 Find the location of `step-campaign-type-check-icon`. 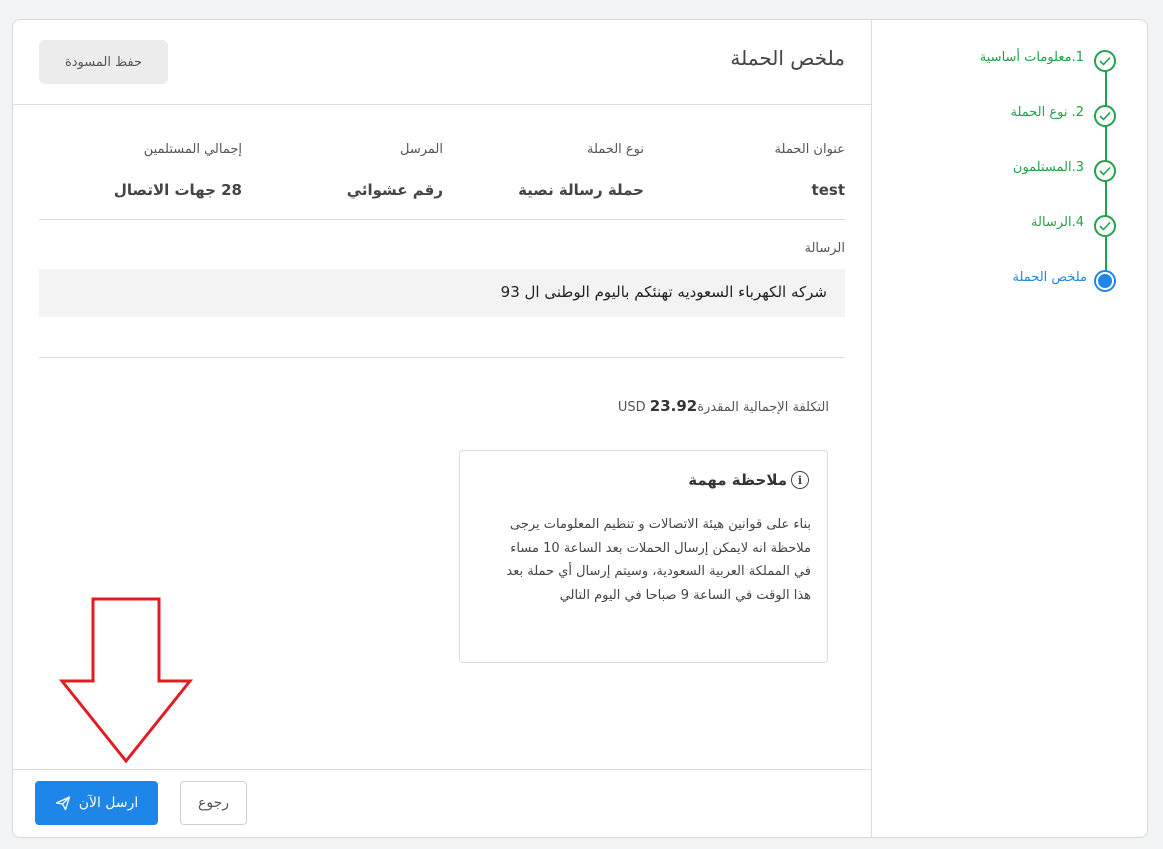

step-campaign-type-check-icon is located at coordinates (1105, 116).